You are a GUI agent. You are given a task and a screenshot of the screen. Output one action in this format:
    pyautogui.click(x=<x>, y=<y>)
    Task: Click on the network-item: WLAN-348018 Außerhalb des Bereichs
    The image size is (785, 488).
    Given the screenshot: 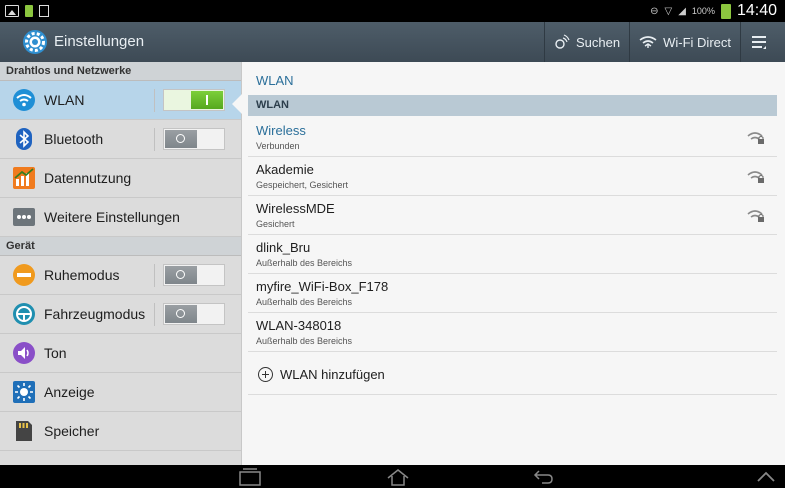 What is the action you would take?
    pyautogui.click(x=512, y=332)
    